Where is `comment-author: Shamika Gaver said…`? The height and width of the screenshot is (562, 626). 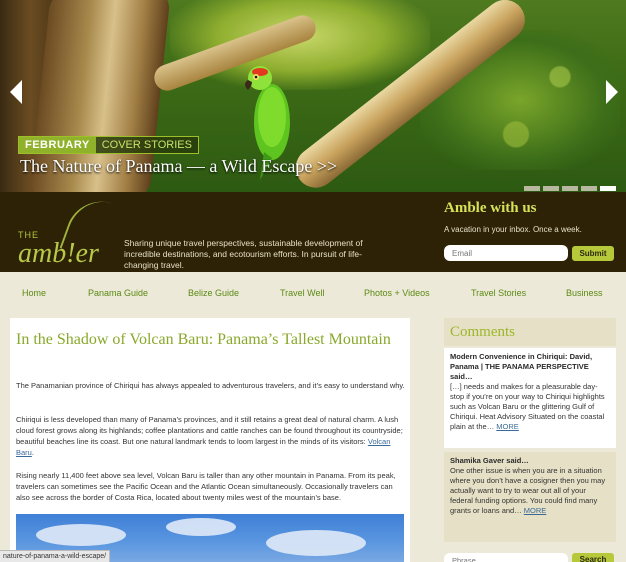 comment-author: Shamika Gaver said… is located at coordinates (530, 461).